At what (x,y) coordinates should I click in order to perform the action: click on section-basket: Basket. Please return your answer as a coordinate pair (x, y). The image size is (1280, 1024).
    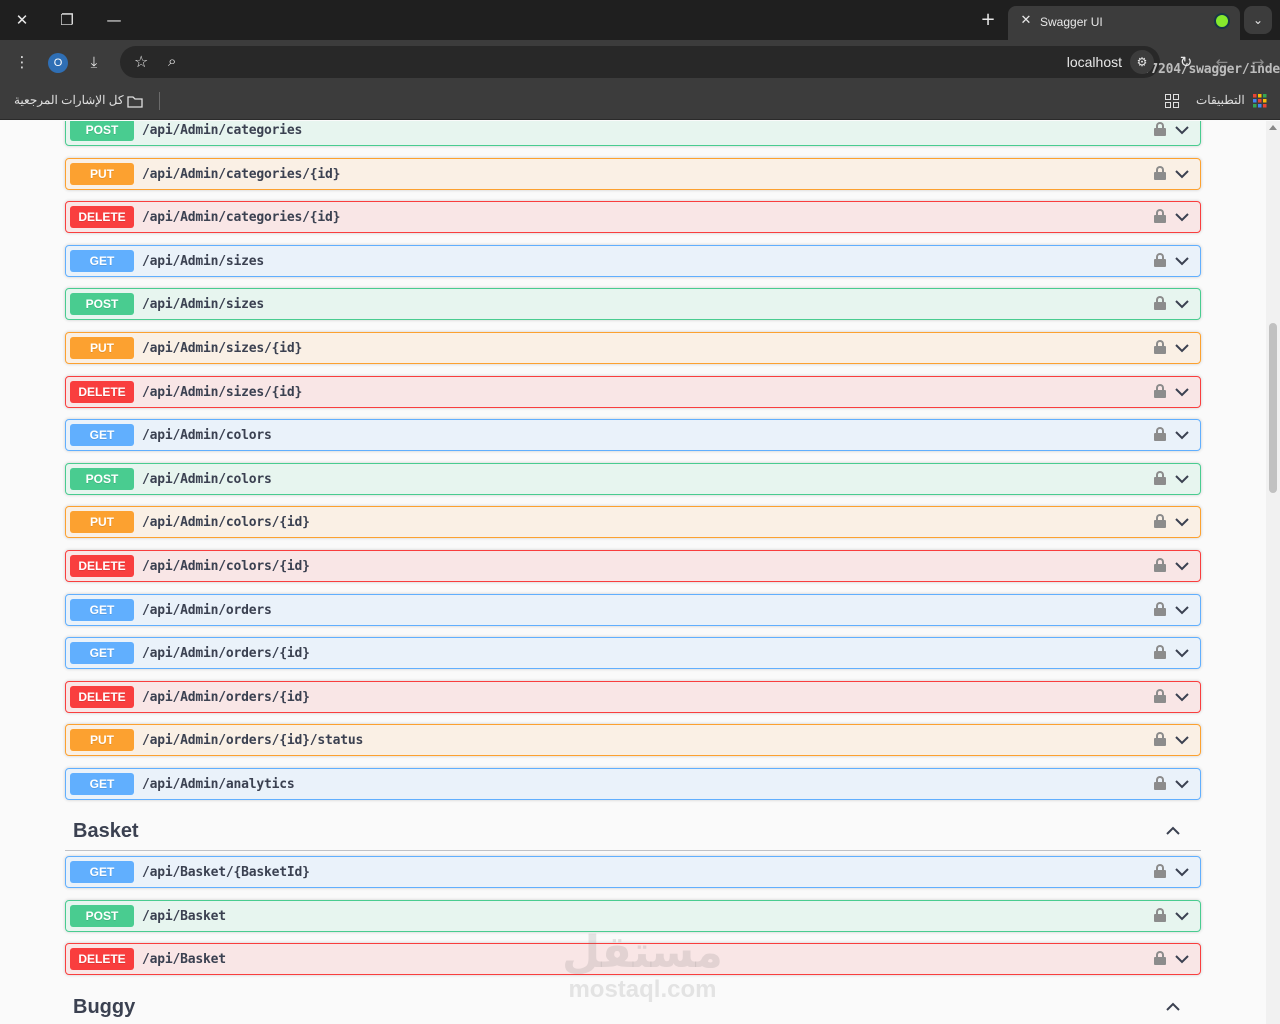
    Looking at the image, I should click on (633, 831).